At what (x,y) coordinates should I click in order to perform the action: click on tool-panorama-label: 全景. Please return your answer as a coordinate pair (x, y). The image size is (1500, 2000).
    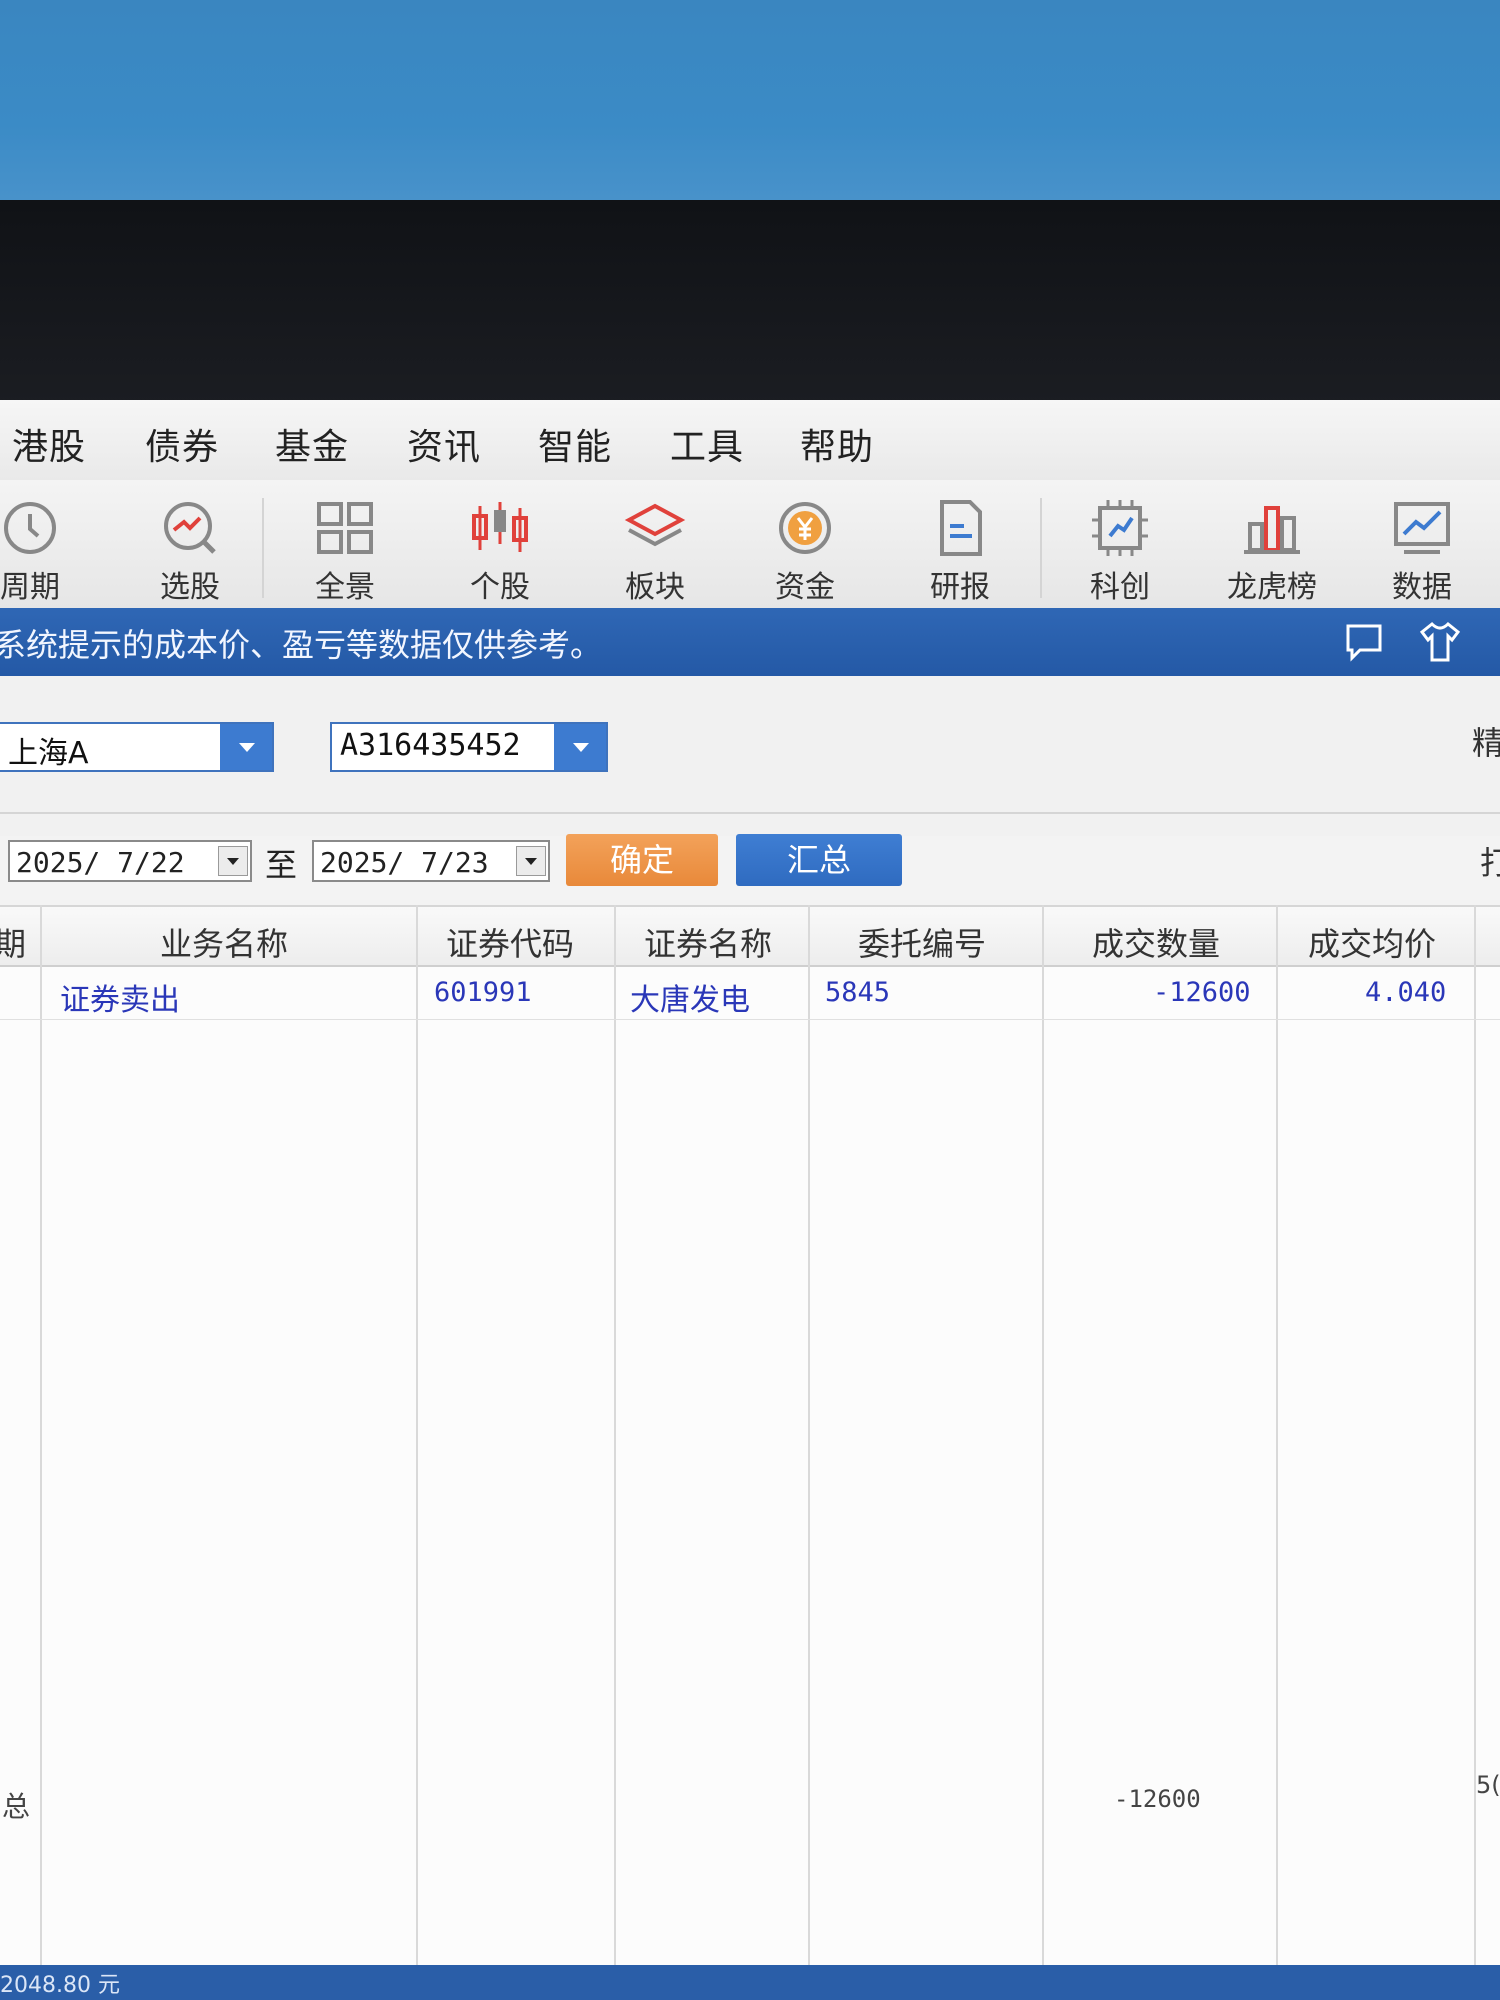
    Looking at the image, I should click on (345, 587).